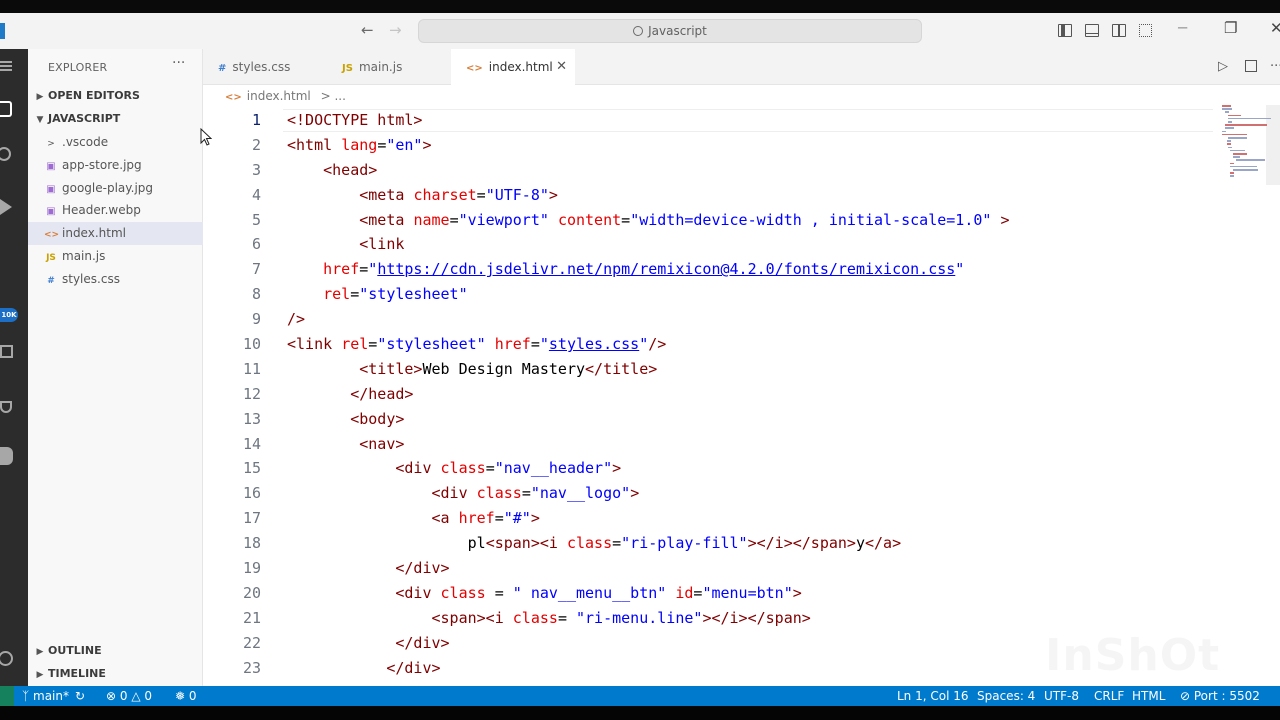 The height and width of the screenshot is (720, 1280). What do you see at coordinates (752, 319) in the screenshot?
I see `code-line: />` at bounding box center [752, 319].